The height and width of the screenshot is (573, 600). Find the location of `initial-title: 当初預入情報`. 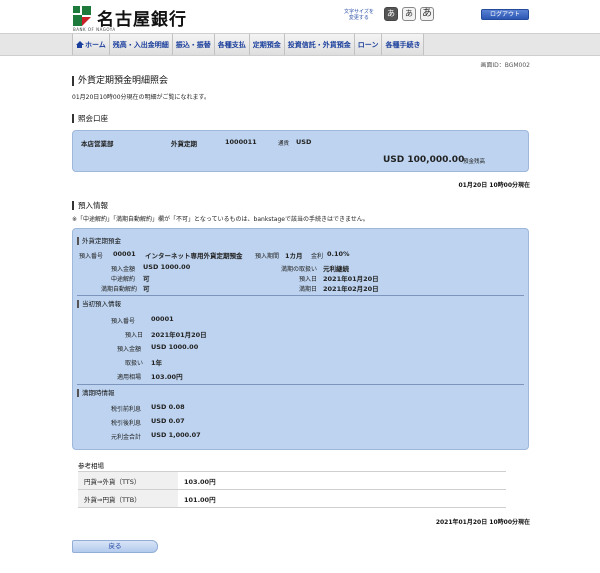

initial-title: 当初預入情報 is located at coordinates (99, 304).